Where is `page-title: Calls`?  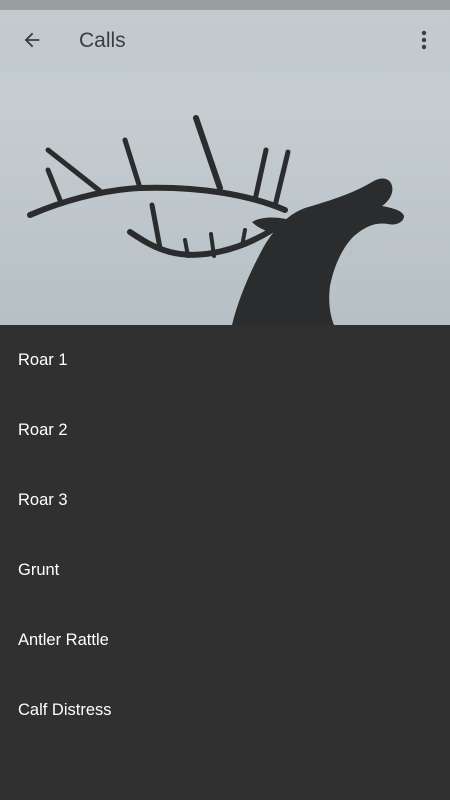 page-title: Calls is located at coordinates (102, 40).